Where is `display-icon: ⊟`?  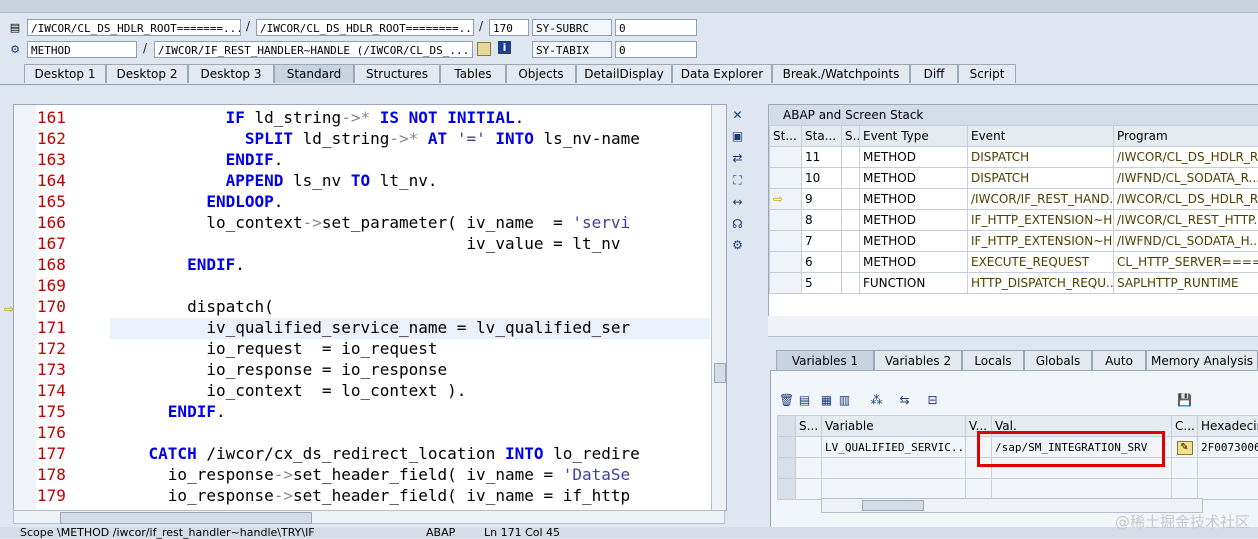
display-icon: ⊟ is located at coordinates (932, 400).